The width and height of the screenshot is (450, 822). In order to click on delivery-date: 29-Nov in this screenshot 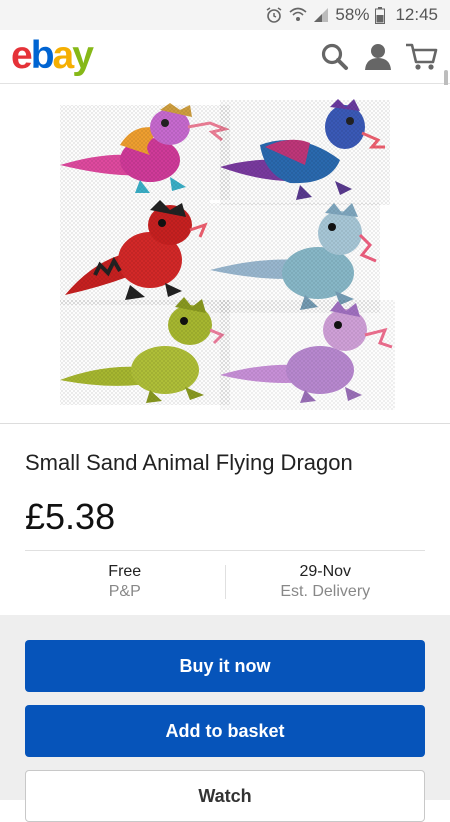, I will do `click(325, 571)`.